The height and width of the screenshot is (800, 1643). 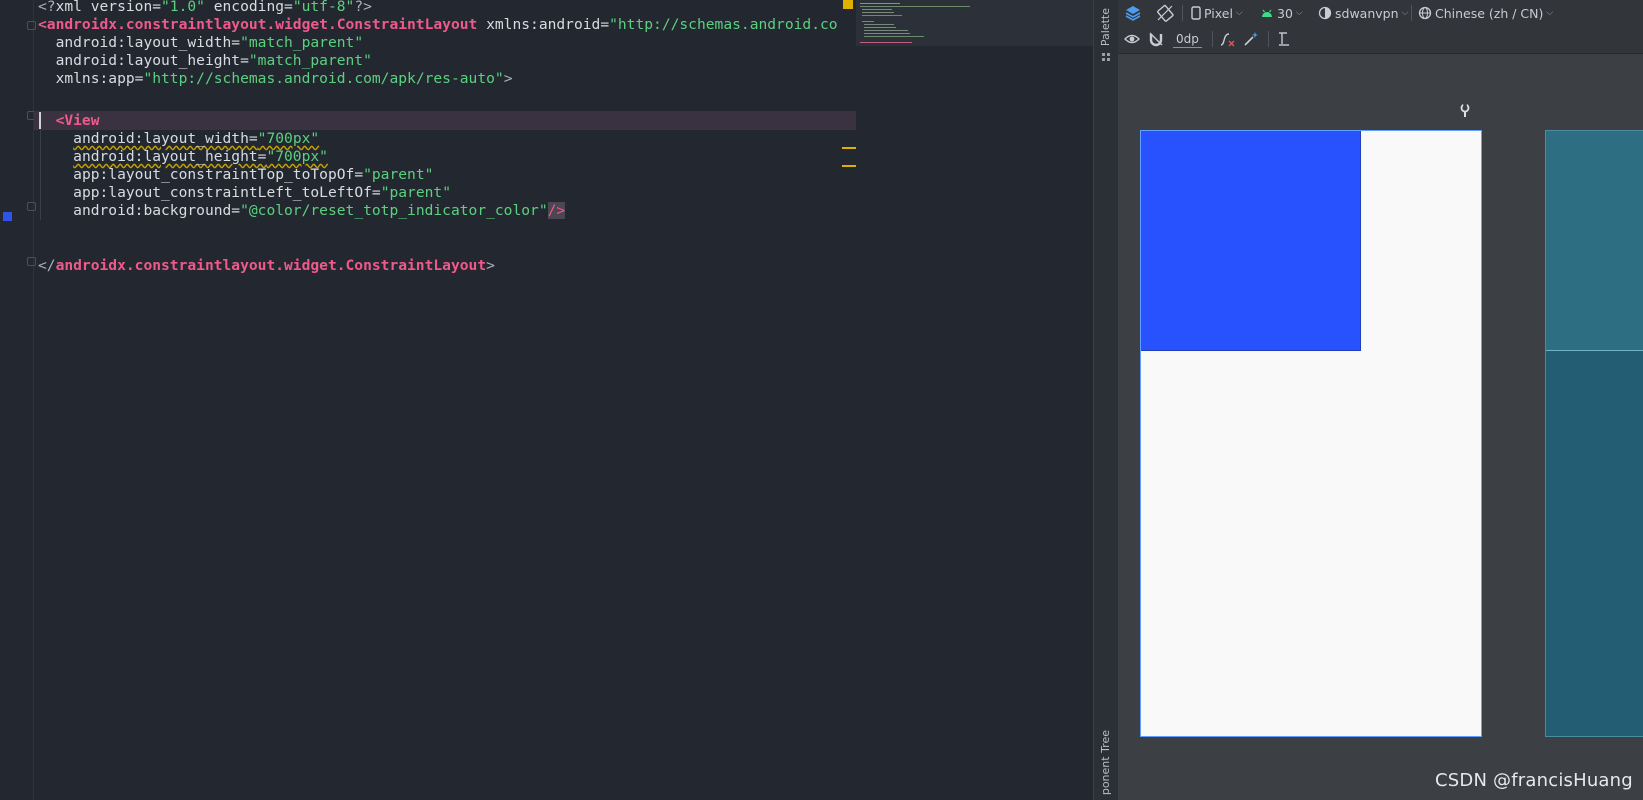 What do you see at coordinates (148, 42) in the screenshot?
I see `code-token: android:layout_width=` at bounding box center [148, 42].